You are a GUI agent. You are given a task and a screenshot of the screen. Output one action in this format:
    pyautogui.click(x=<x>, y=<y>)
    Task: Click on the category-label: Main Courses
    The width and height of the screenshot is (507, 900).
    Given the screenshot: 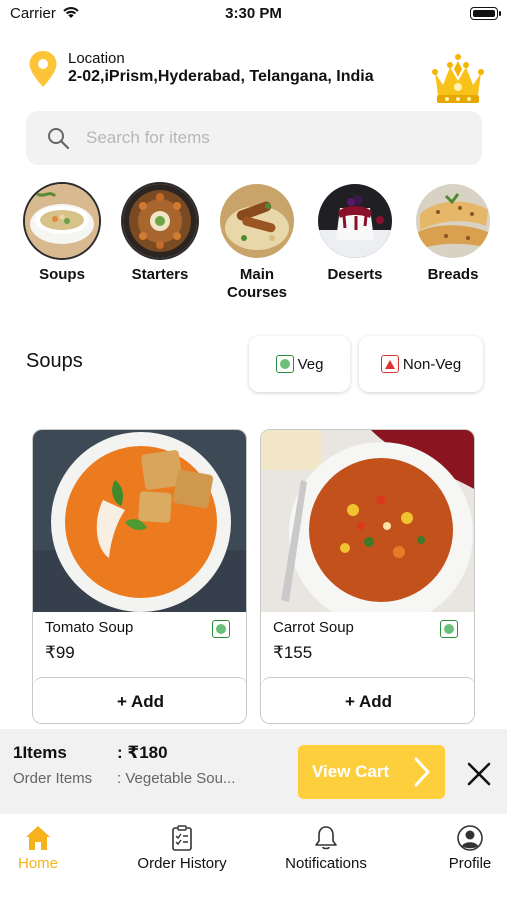 What is the action you would take?
    pyautogui.click(x=257, y=283)
    